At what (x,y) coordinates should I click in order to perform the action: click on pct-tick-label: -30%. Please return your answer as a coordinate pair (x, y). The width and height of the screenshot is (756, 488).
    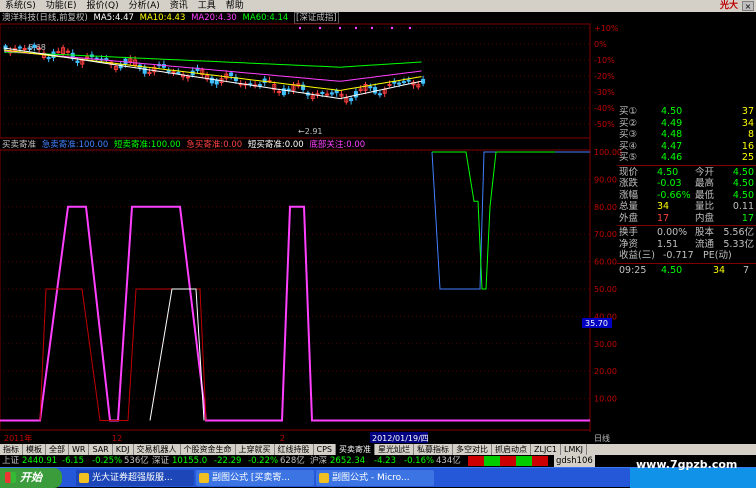
    Looking at the image, I should click on (604, 92).